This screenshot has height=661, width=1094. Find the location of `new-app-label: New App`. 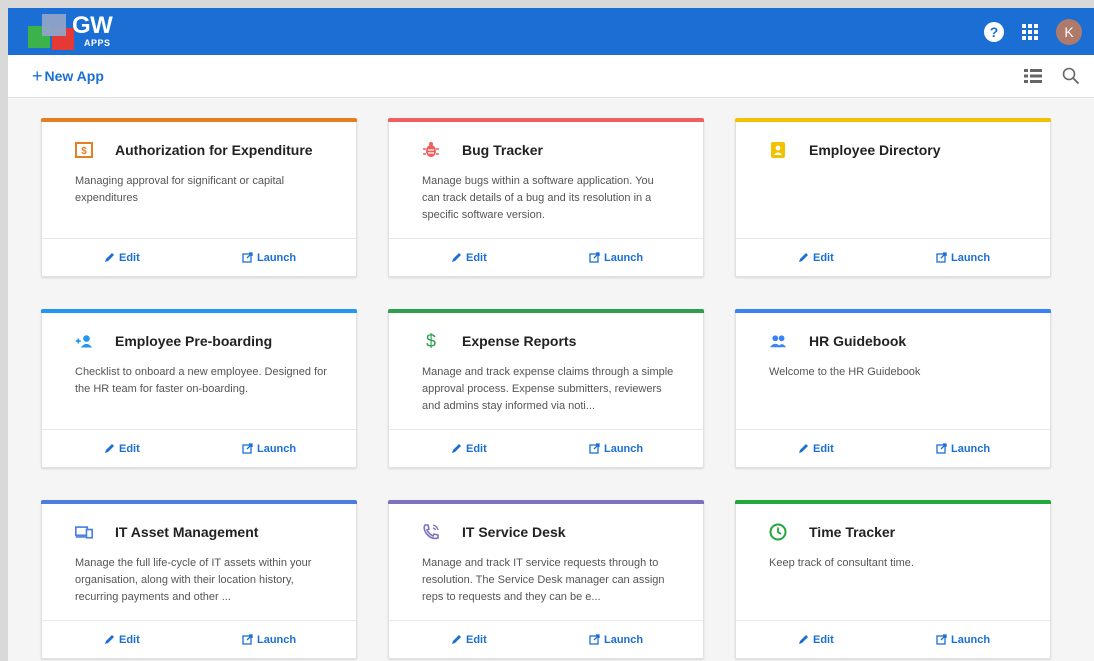

new-app-label: New App is located at coordinates (74, 76).